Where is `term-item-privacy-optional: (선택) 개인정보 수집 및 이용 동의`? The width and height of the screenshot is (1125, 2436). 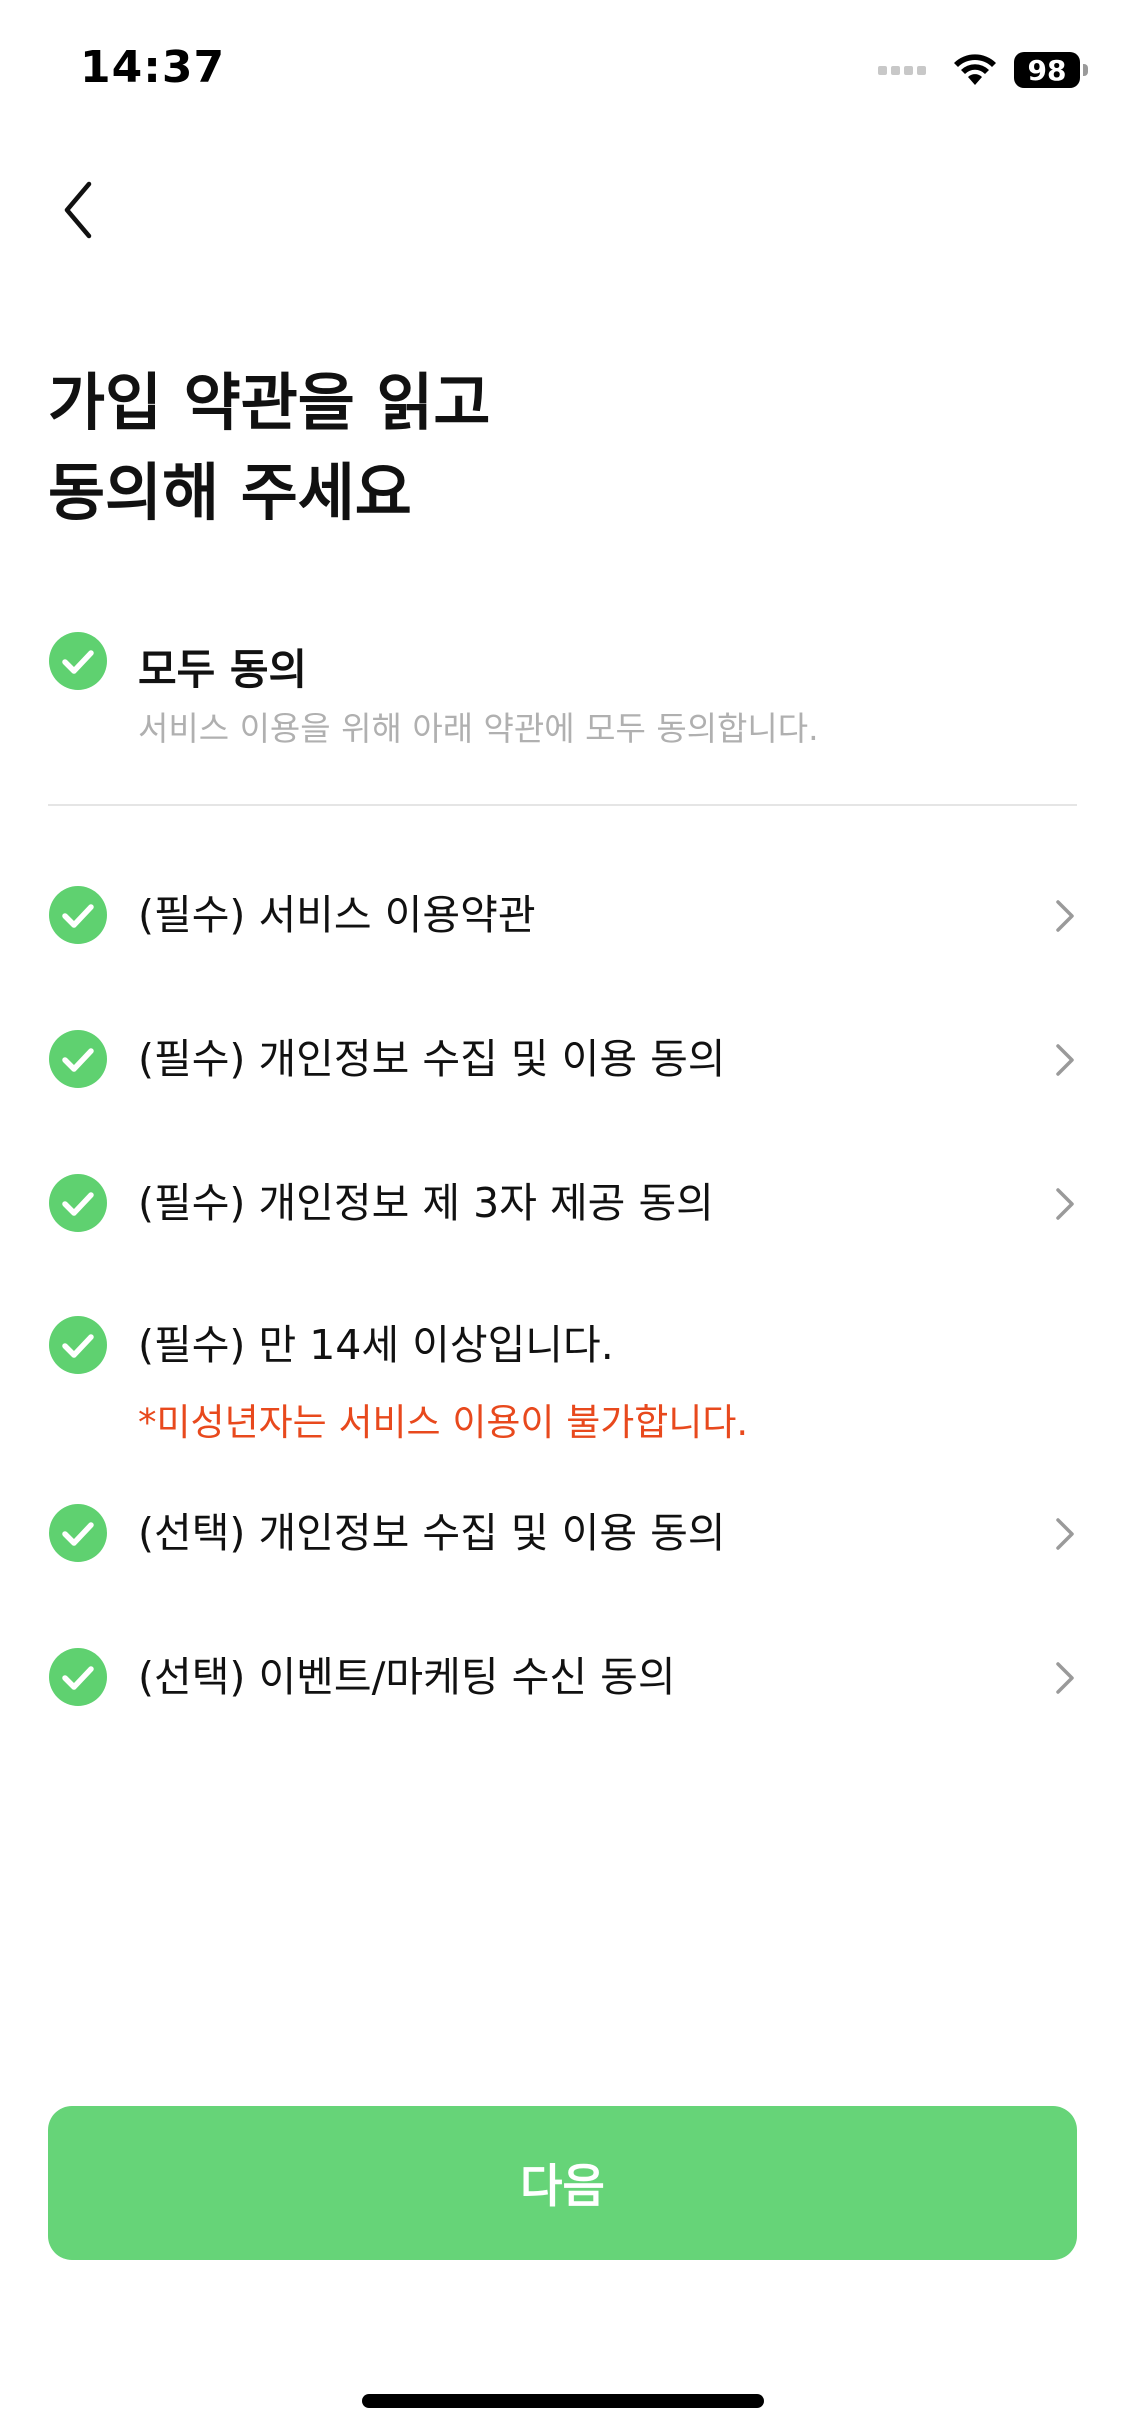
term-item-privacy-optional: (선택) 개인정보 수집 및 이용 동의 is located at coordinates (562, 1533).